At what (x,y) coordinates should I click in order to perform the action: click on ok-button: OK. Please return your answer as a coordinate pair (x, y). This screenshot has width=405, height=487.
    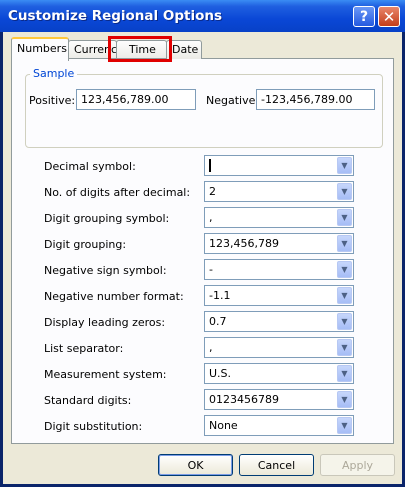
    Looking at the image, I should click on (195, 465).